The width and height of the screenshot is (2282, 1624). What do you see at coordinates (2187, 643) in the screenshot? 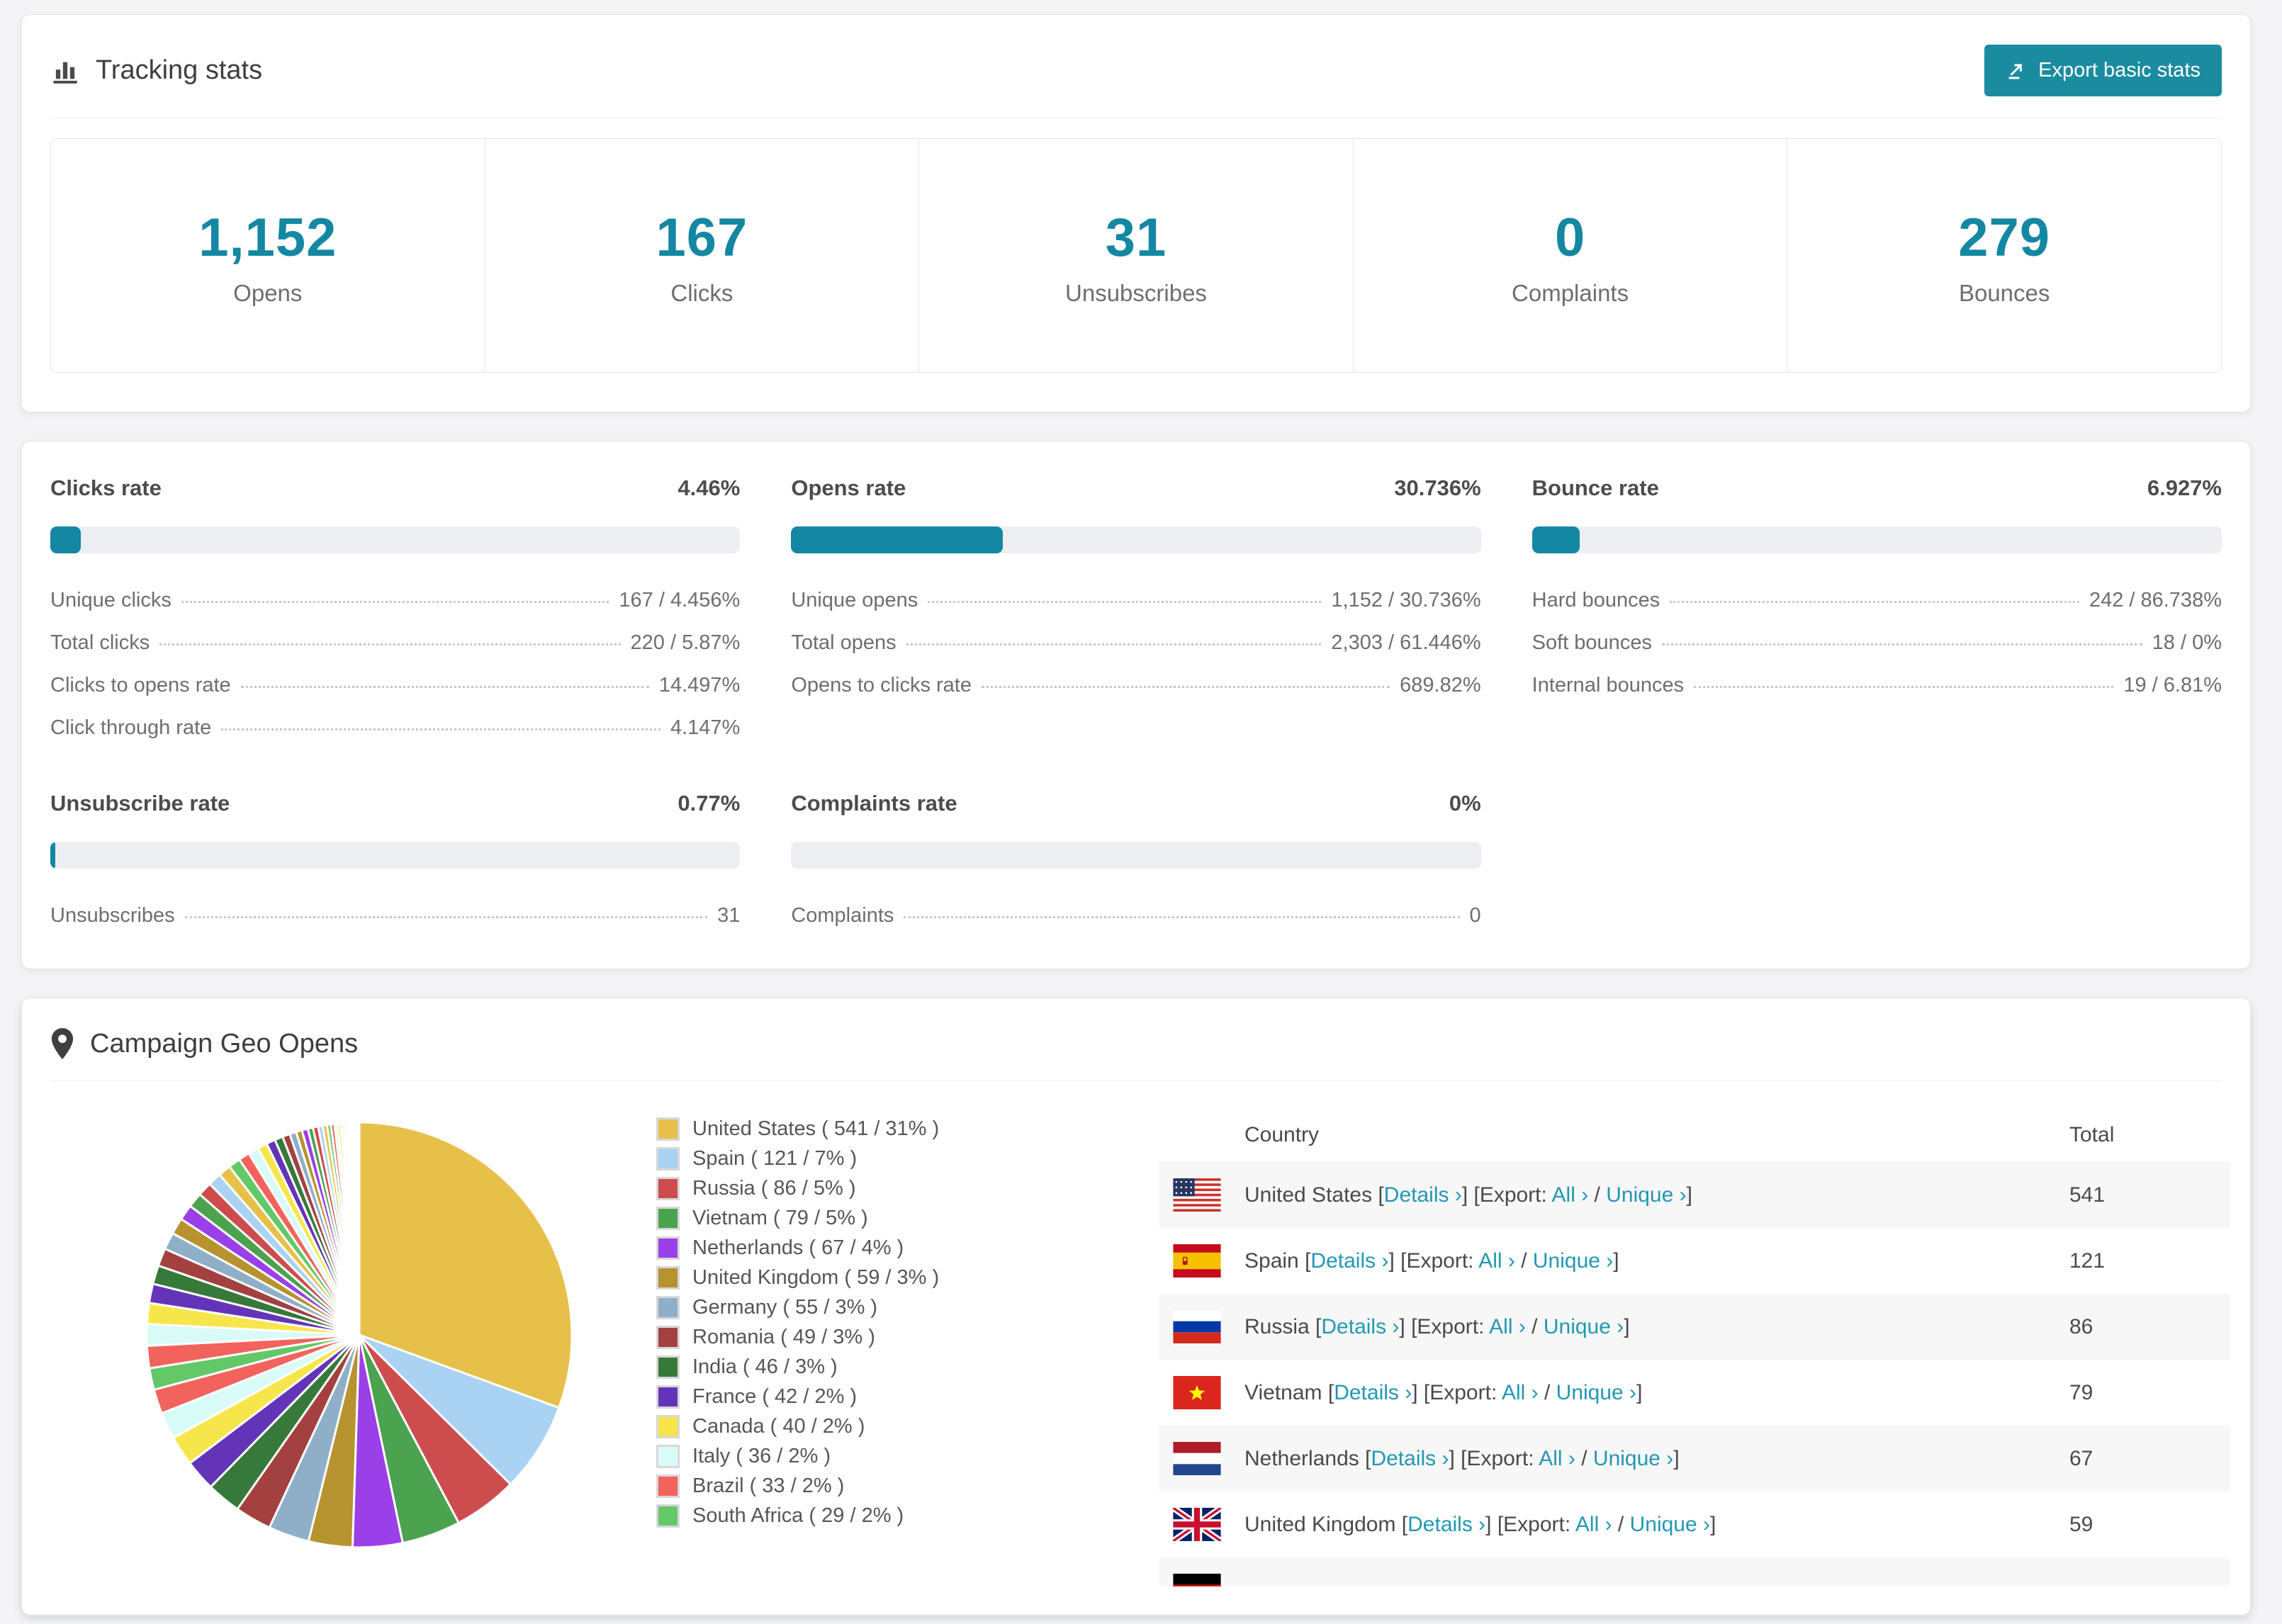
I see `detail-value: 18 / 0%` at bounding box center [2187, 643].